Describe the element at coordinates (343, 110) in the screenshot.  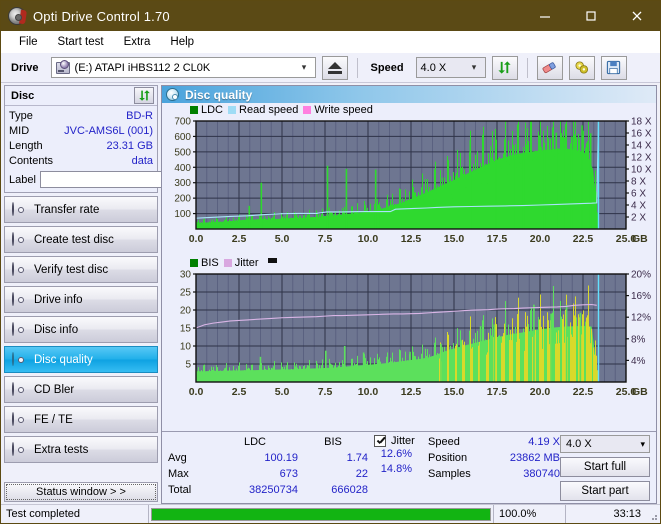
I see `legend-label-write-speed: Write speed` at that location.